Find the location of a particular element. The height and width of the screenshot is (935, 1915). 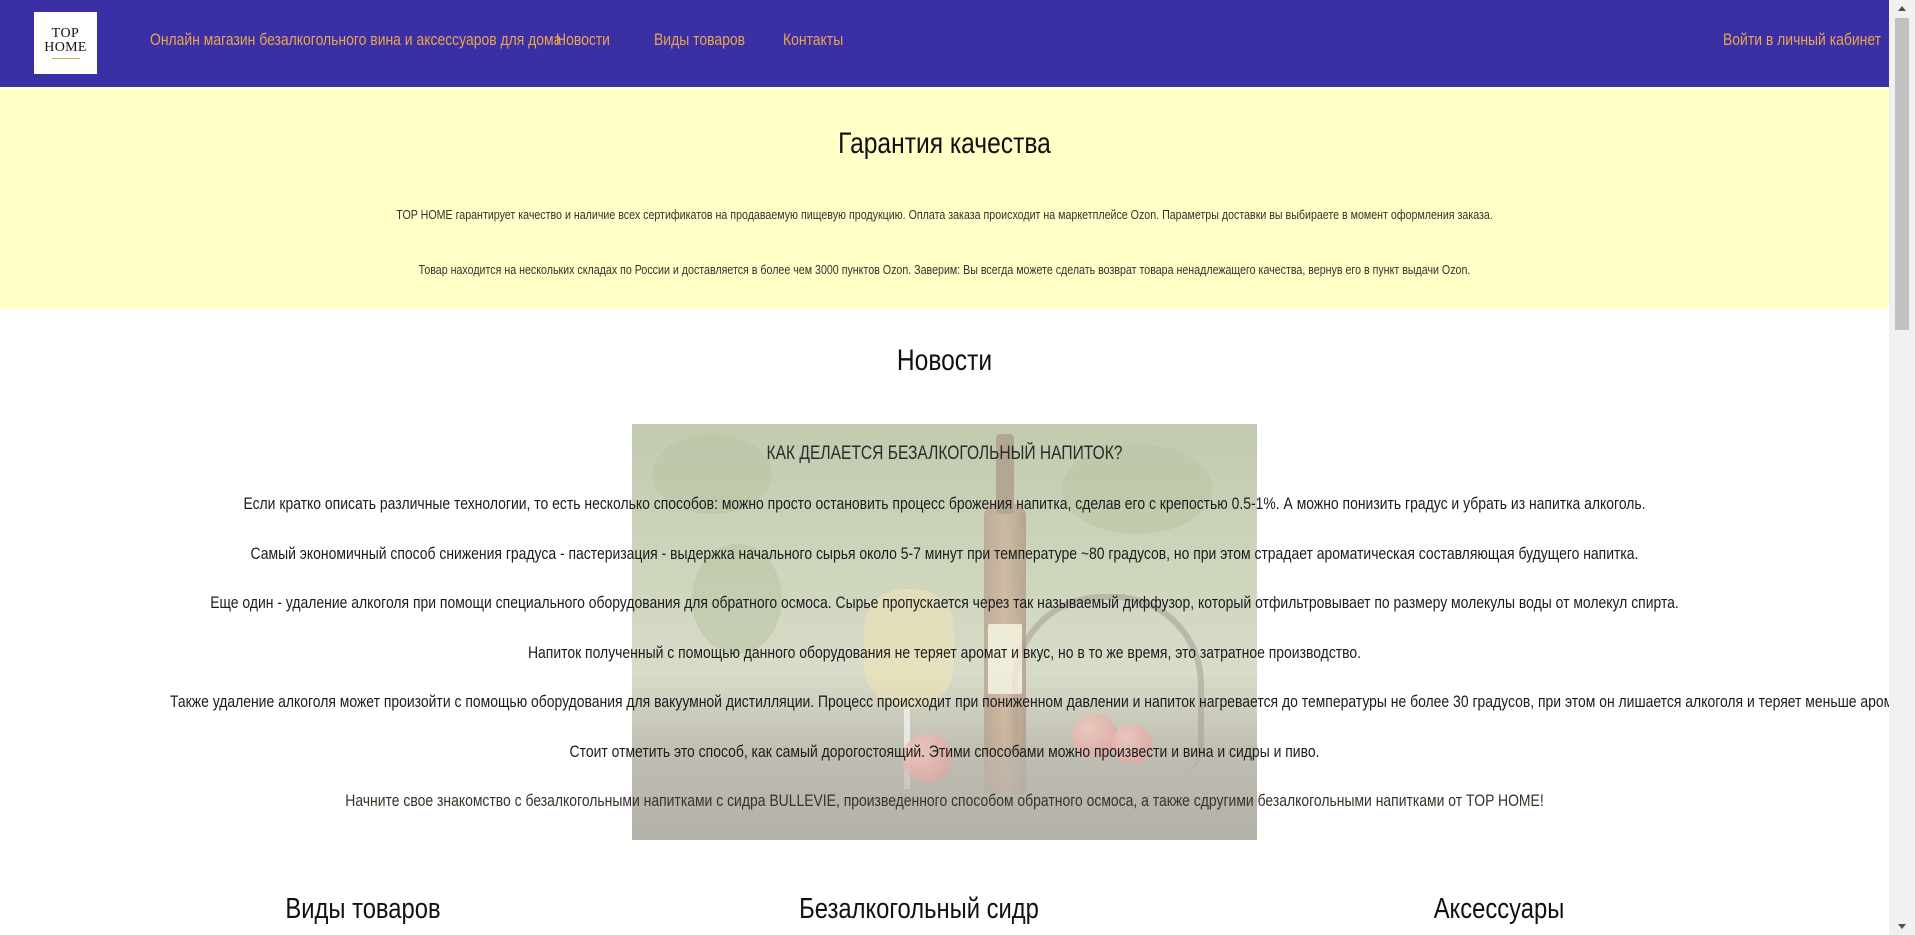

category-title-cider: Безалкогольный сидр is located at coordinates (919, 909).